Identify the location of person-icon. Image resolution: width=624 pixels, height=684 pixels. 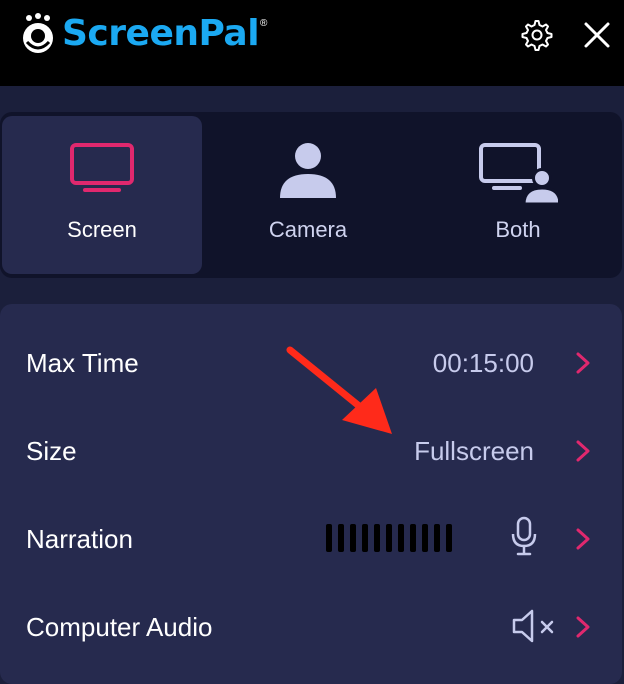
(308, 170).